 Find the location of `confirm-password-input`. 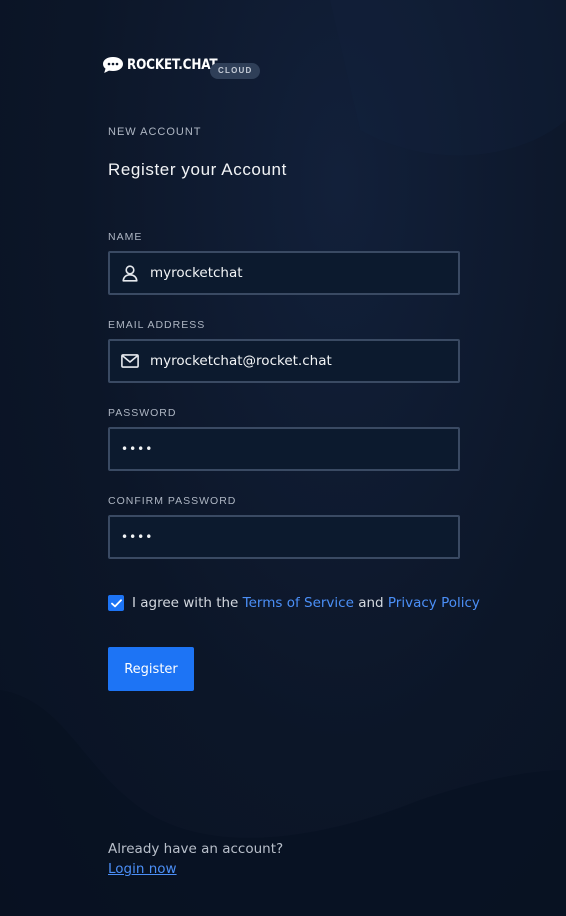

confirm-password-input is located at coordinates (266, 537).